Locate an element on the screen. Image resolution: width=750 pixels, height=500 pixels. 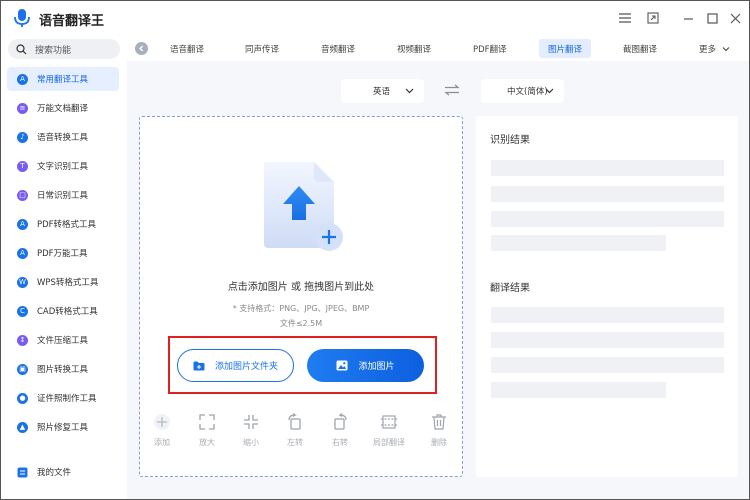
sidebar-item-label: 日常识别工具 is located at coordinates (63, 196).